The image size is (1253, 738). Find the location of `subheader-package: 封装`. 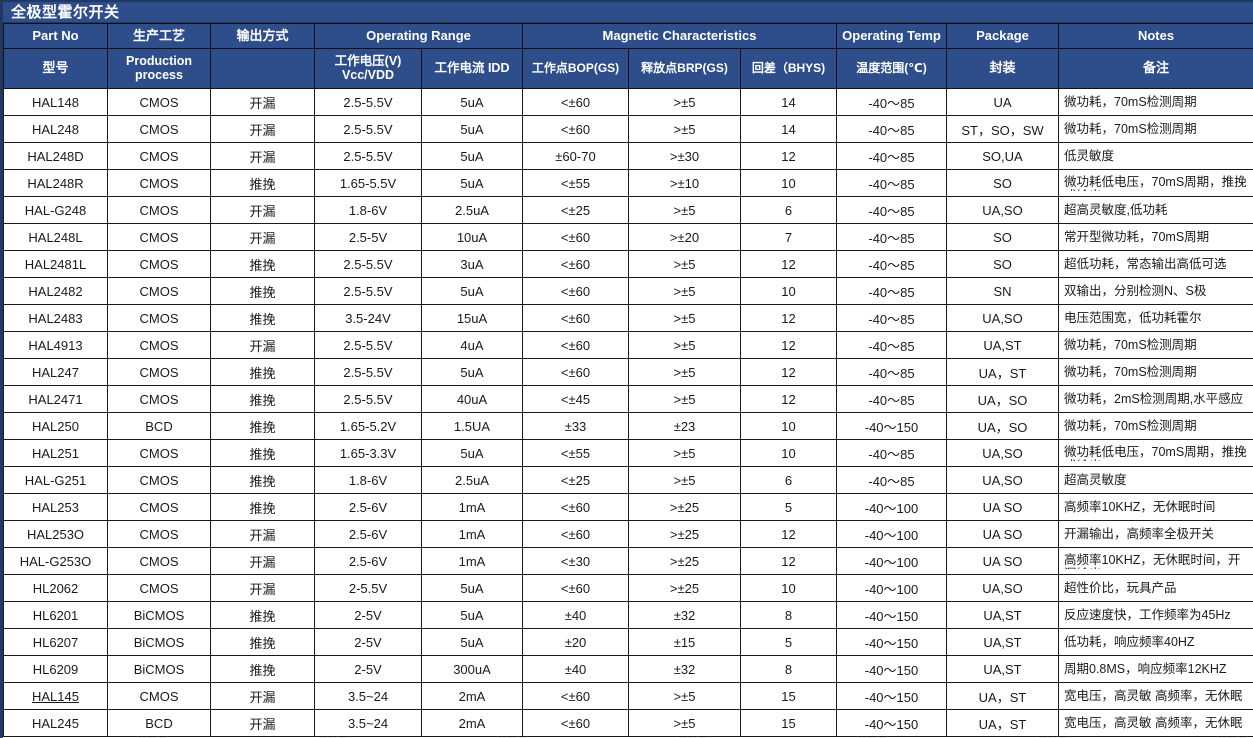

subheader-package: 封装 is located at coordinates (1002, 68).